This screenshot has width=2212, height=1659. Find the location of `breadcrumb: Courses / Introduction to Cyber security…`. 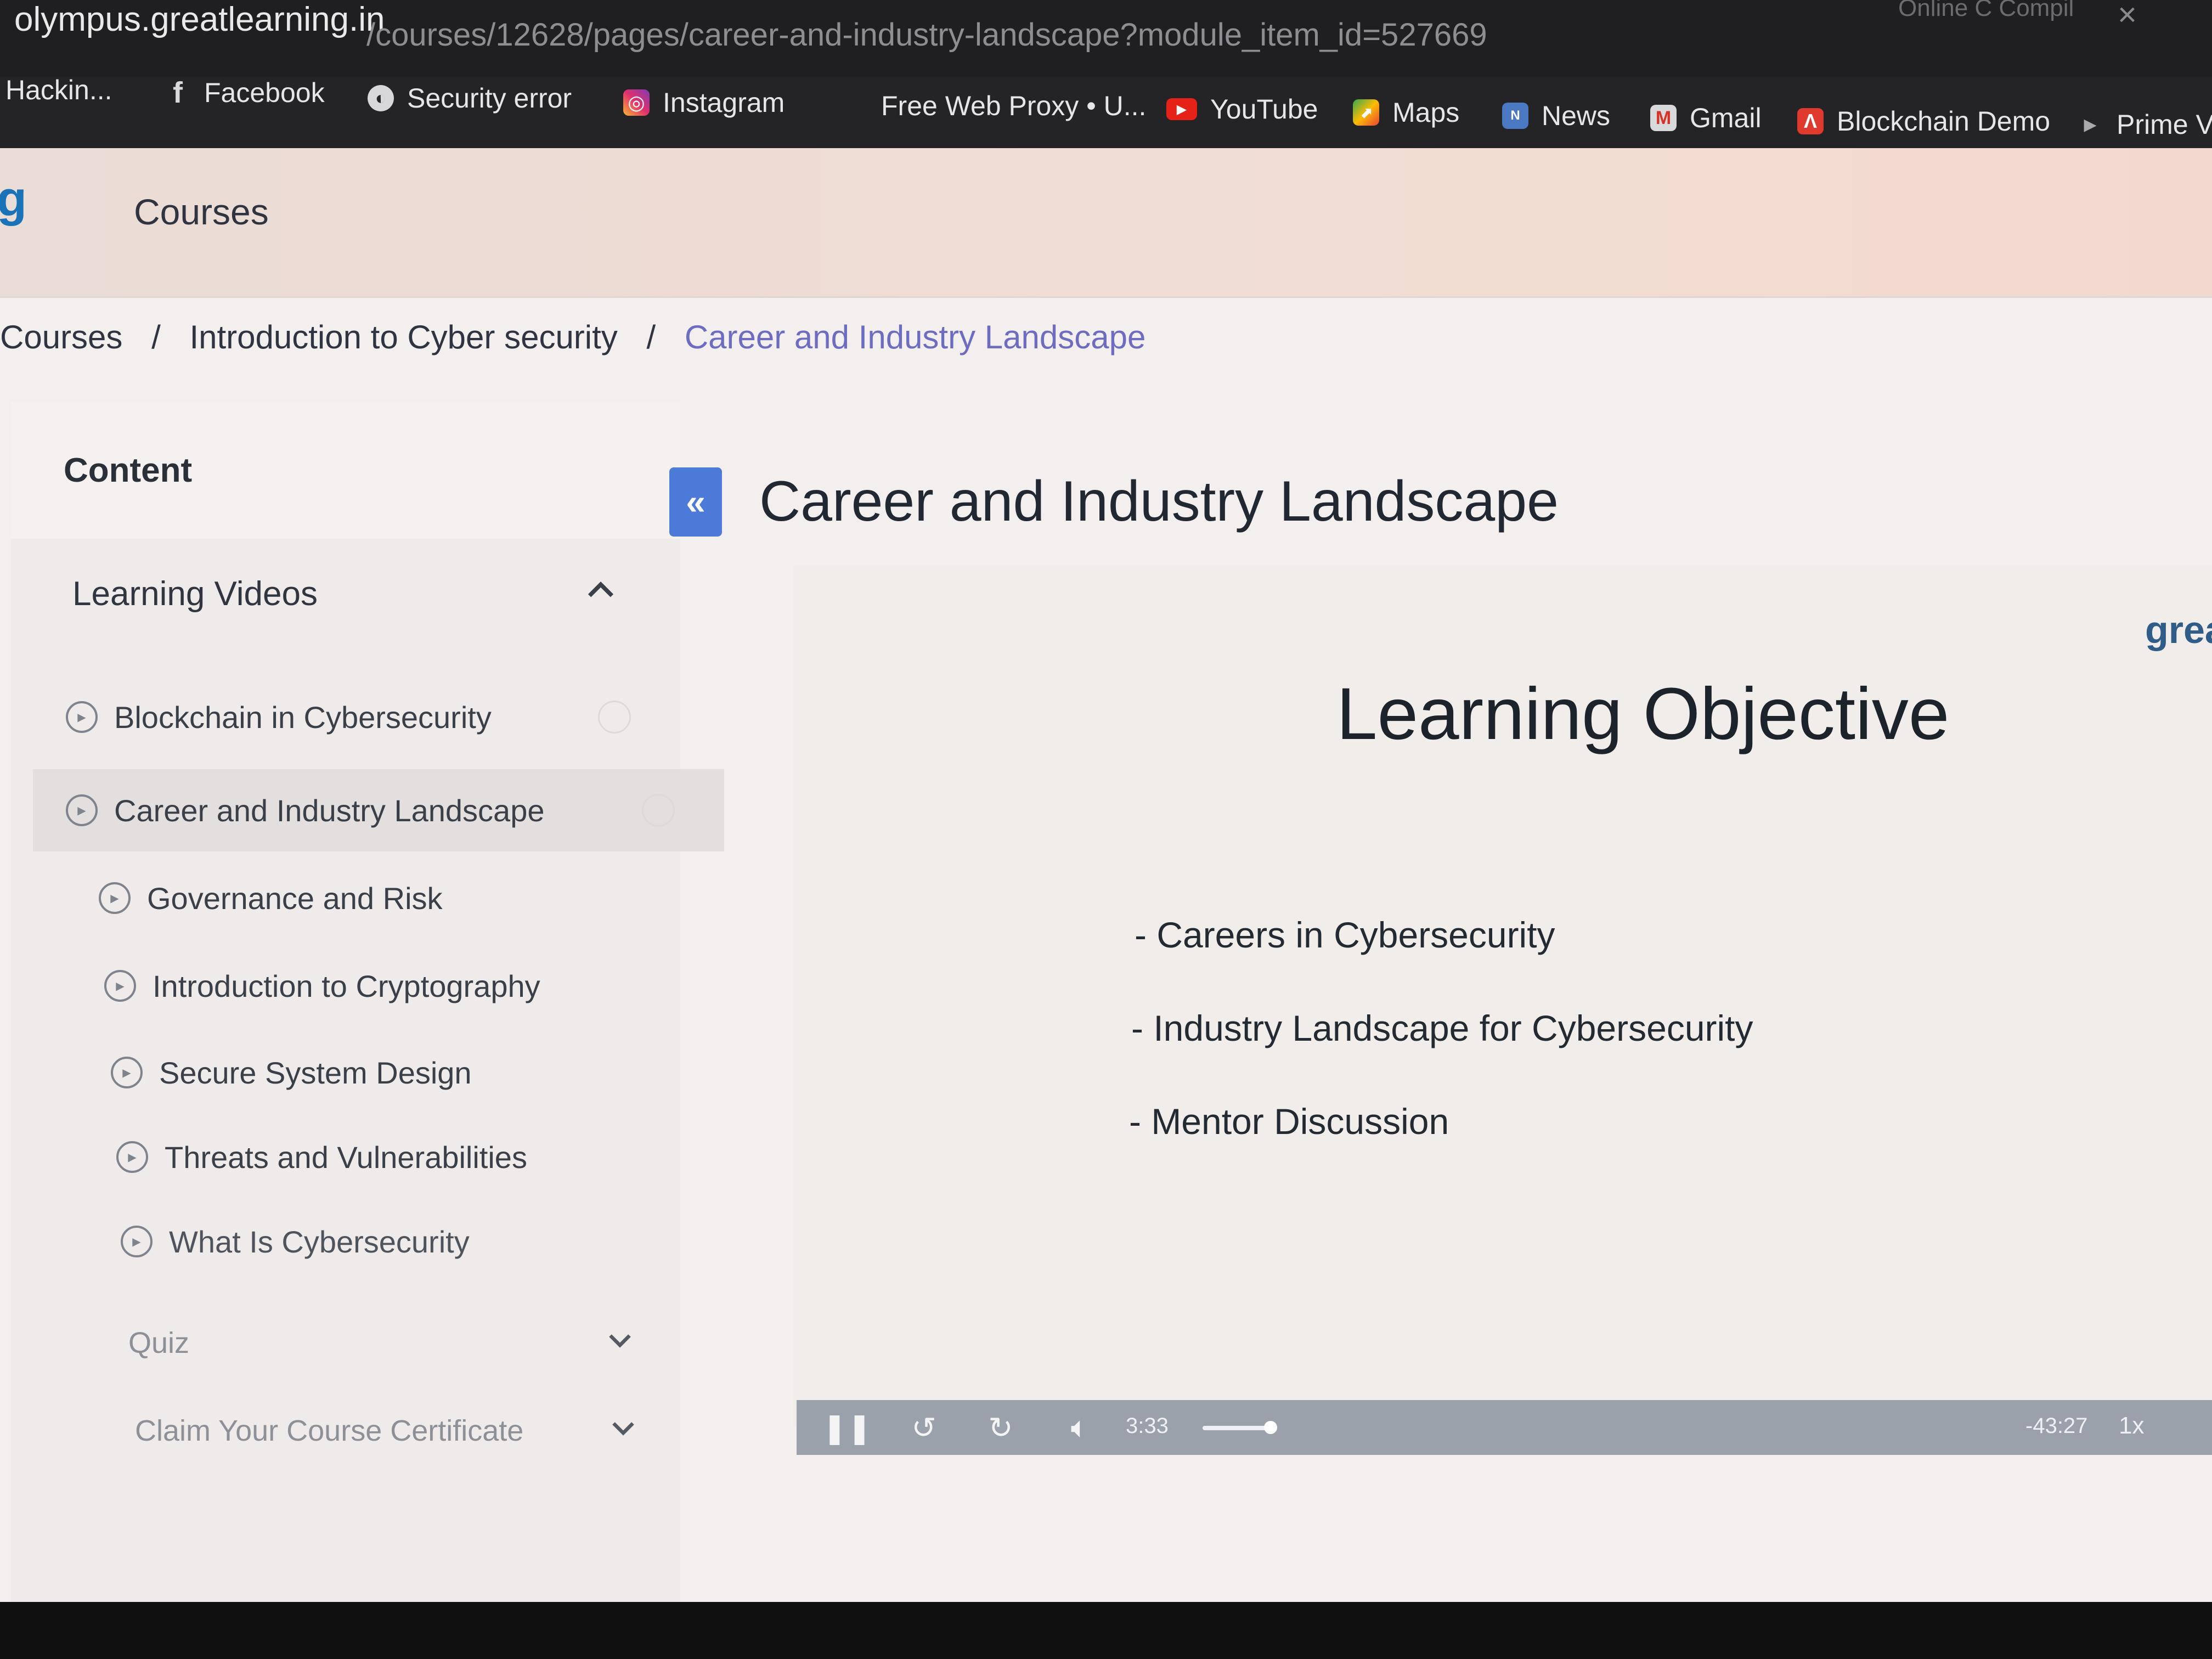

breadcrumb: Courses / Introduction to Cyber security… is located at coordinates (573, 337).